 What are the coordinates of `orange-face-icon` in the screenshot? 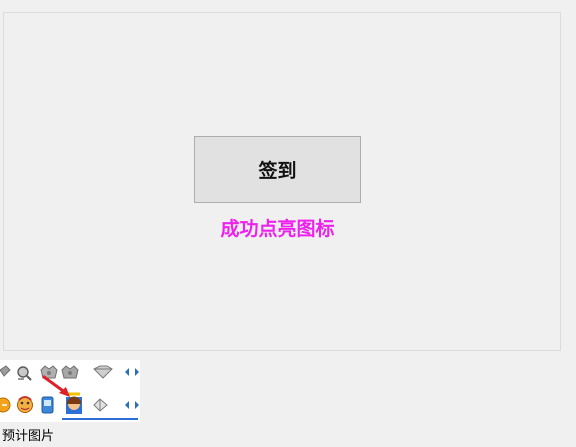 It's located at (25, 404).